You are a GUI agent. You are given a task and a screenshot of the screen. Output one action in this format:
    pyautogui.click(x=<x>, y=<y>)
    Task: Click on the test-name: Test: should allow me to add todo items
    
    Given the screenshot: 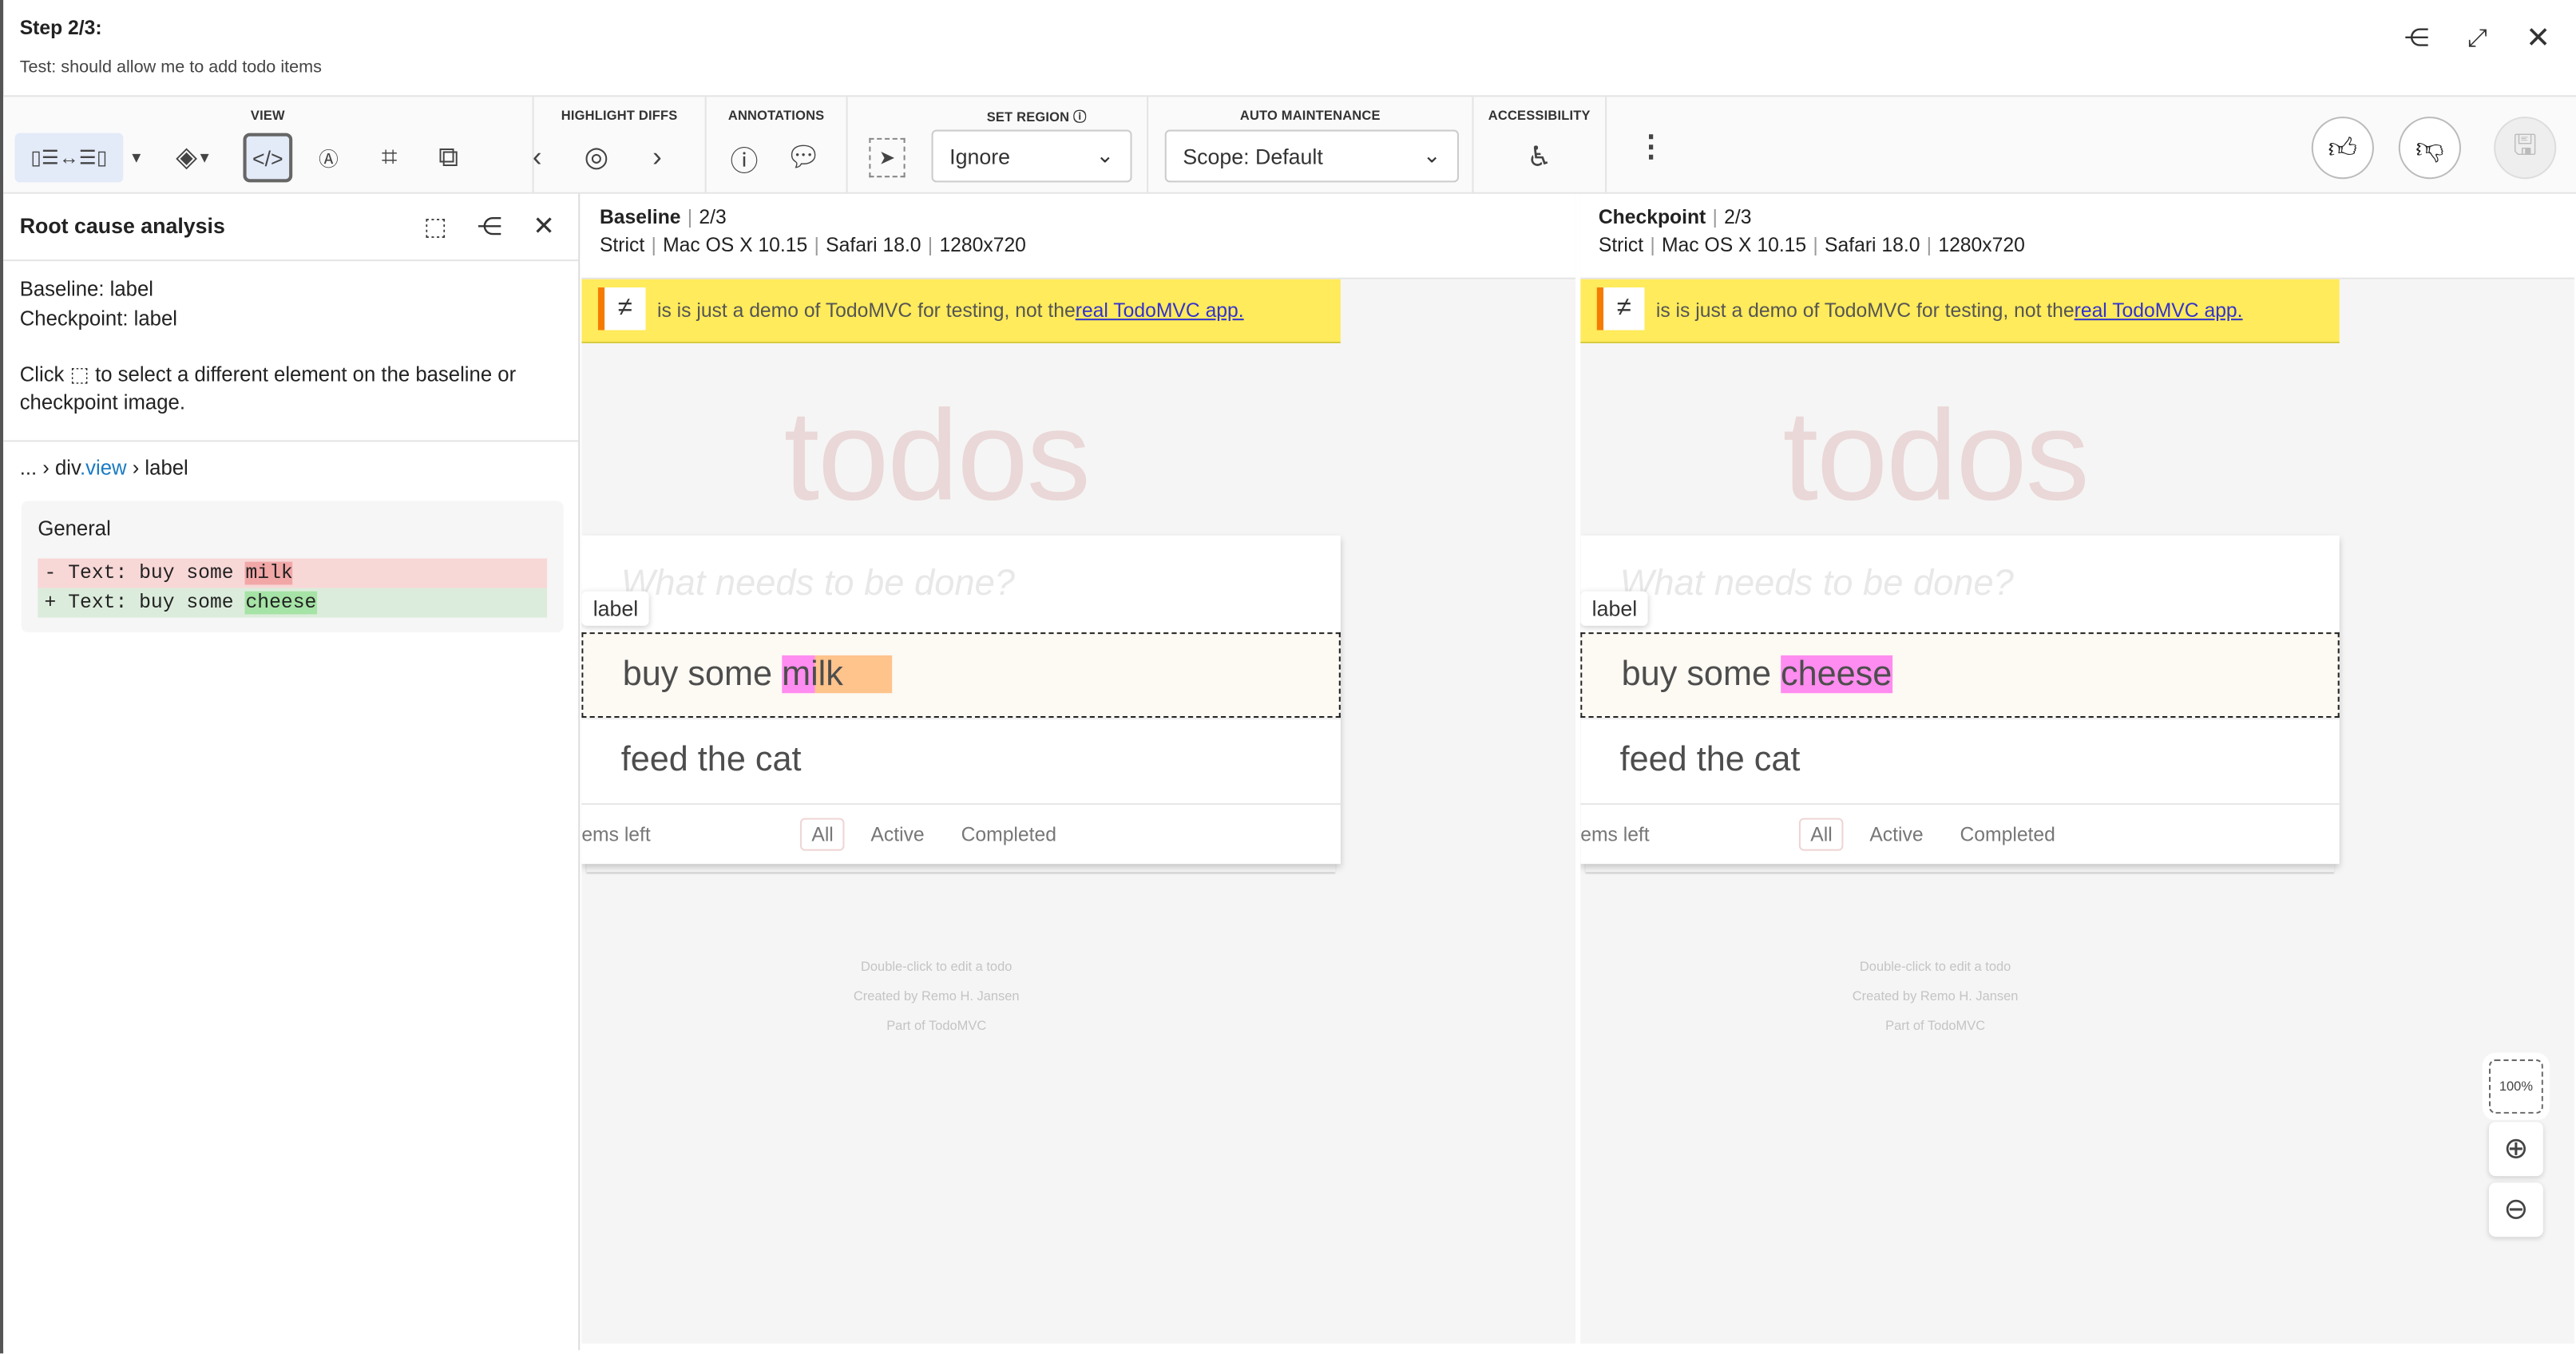 What is the action you would take?
    pyautogui.click(x=170, y=67)
    